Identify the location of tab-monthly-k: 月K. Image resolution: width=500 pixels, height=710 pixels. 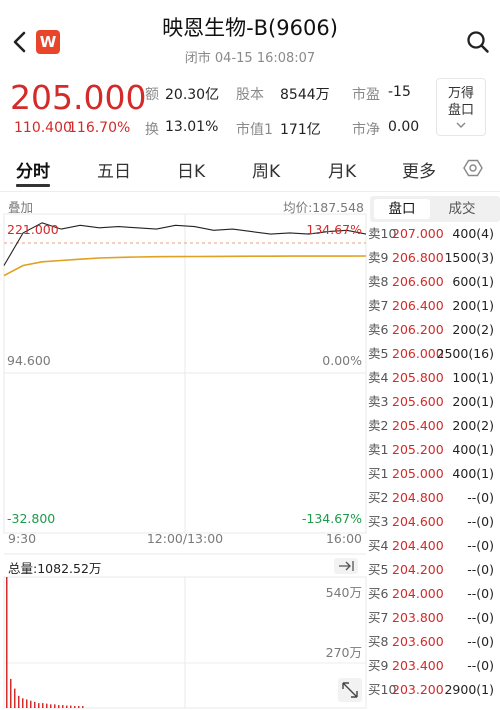
(342, 169).